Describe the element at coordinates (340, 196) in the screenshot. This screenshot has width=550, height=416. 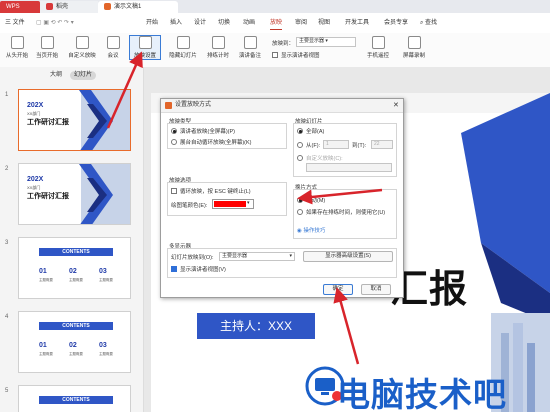
I see `arrow-to-manual` at that location.